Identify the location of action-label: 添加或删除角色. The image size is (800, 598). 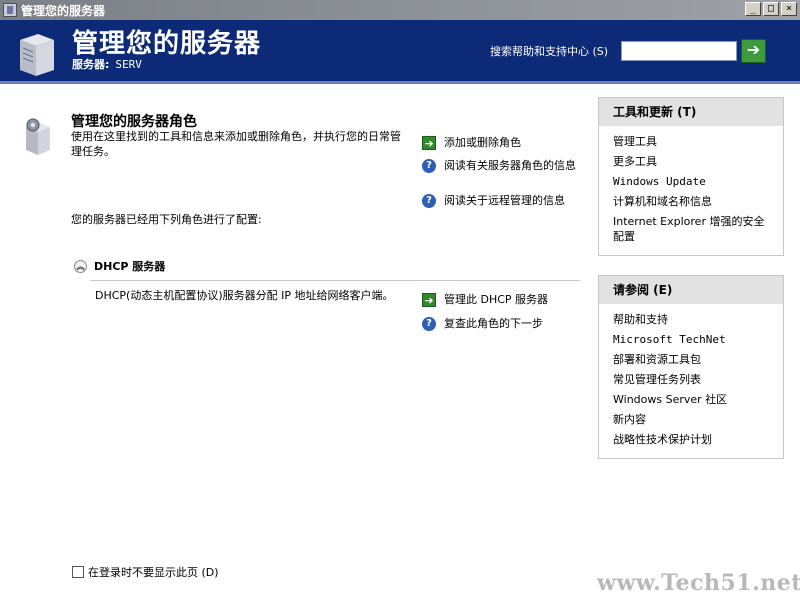
(482, 143).